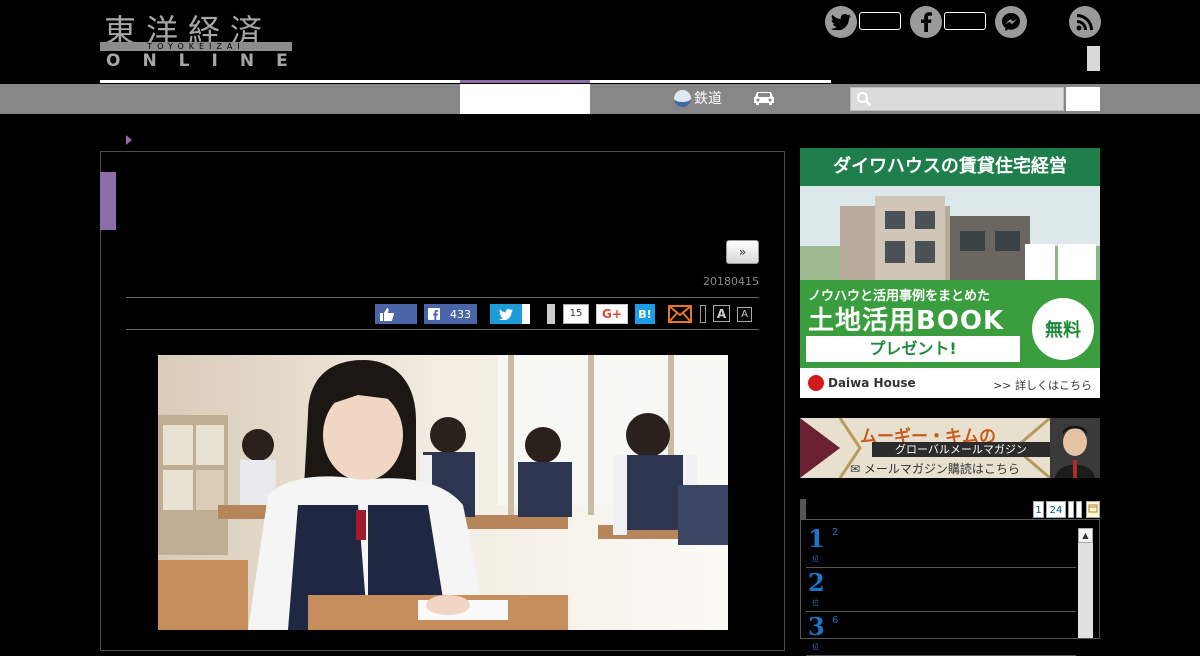 This screenshot has height=656, width=1200. What do you see at coordinates (864, 99) in the screenshot?
I see `search-icon` at bounding box center [864, 99].